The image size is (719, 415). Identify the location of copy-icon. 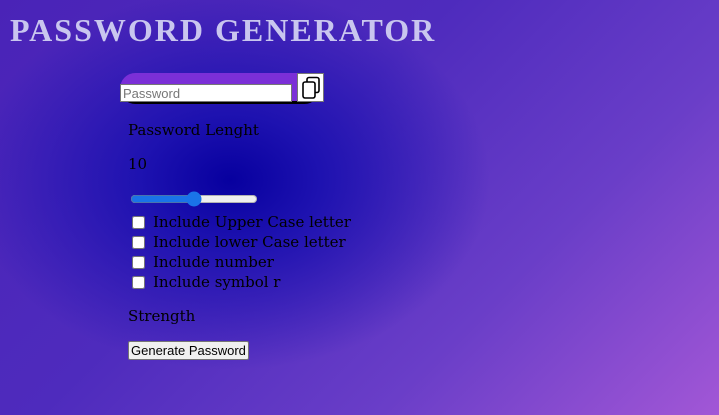
(310, 87).